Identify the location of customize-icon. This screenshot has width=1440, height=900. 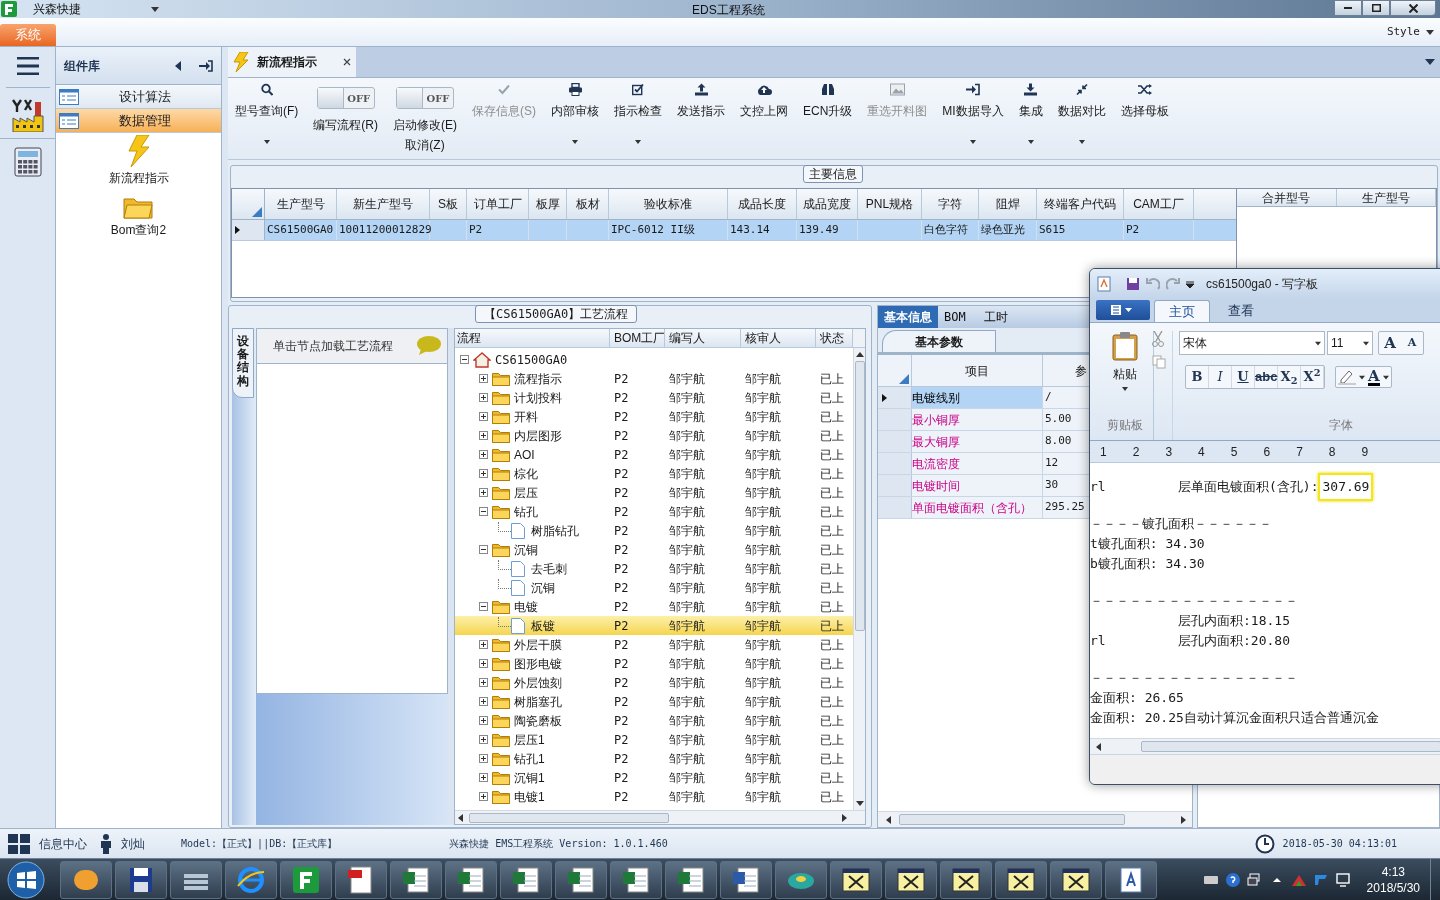
(1190, 284).